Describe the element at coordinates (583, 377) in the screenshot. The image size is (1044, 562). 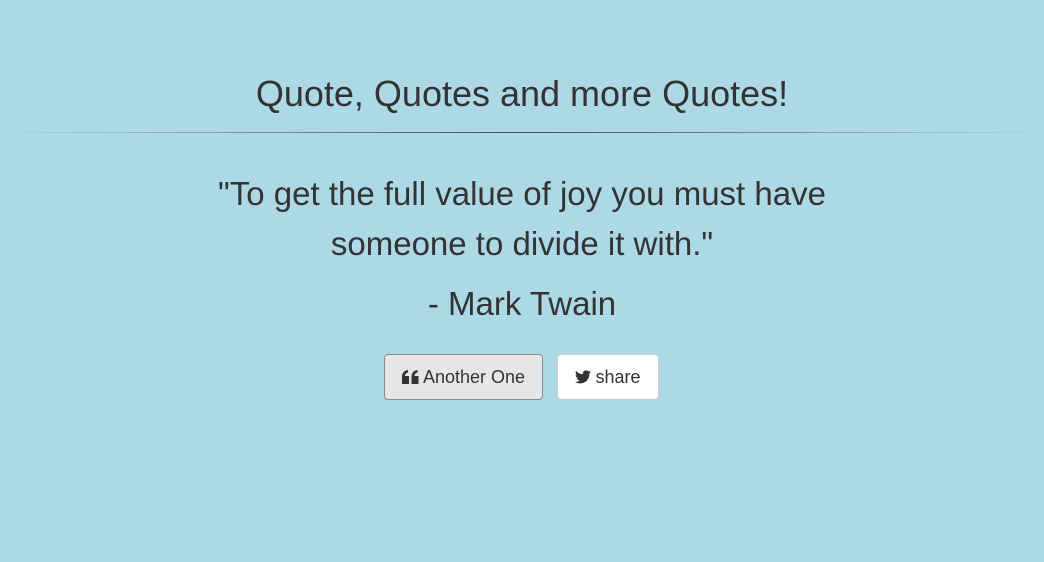
I see `twitter-icon` at that location.